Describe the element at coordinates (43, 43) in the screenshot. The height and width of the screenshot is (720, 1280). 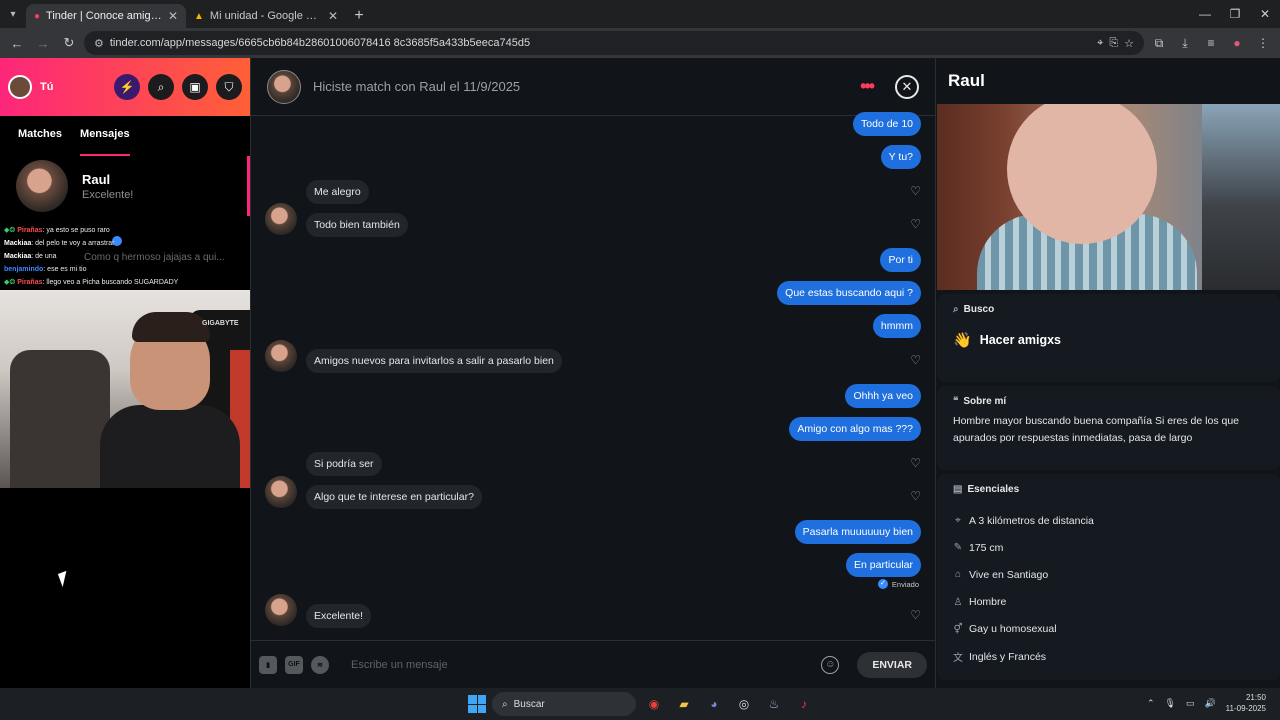
I see `forward-icon: →` at that location.